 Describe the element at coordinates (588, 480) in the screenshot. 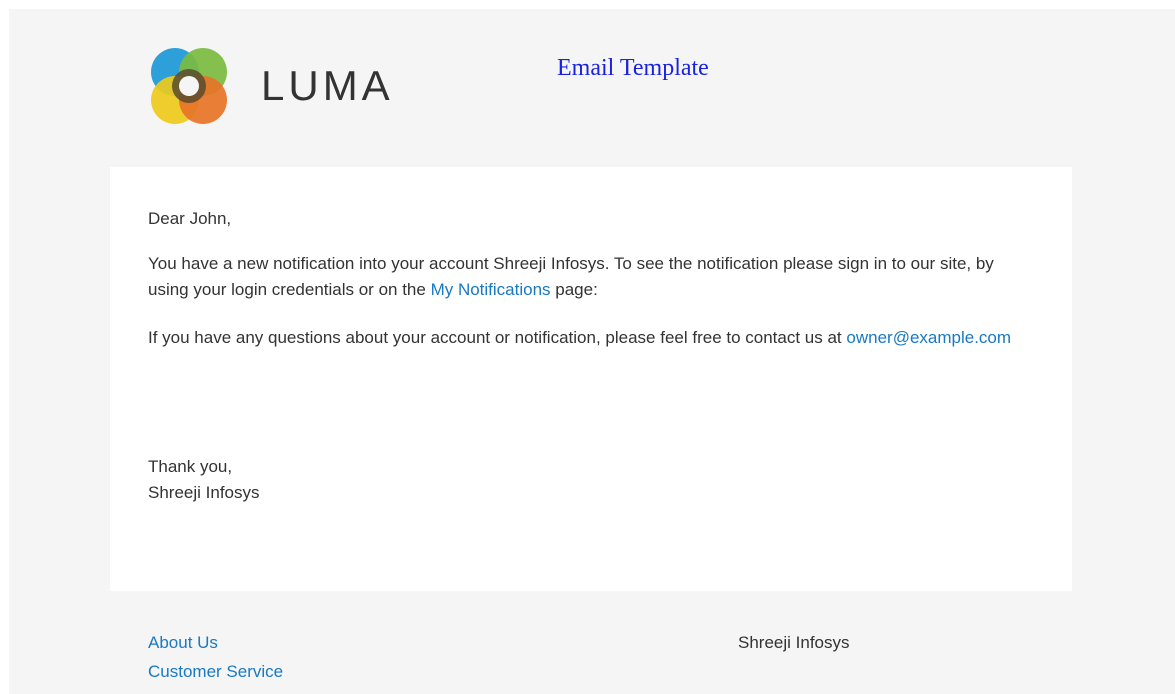

I see `closing: Thank you, Shreeji Infosys` at that location.